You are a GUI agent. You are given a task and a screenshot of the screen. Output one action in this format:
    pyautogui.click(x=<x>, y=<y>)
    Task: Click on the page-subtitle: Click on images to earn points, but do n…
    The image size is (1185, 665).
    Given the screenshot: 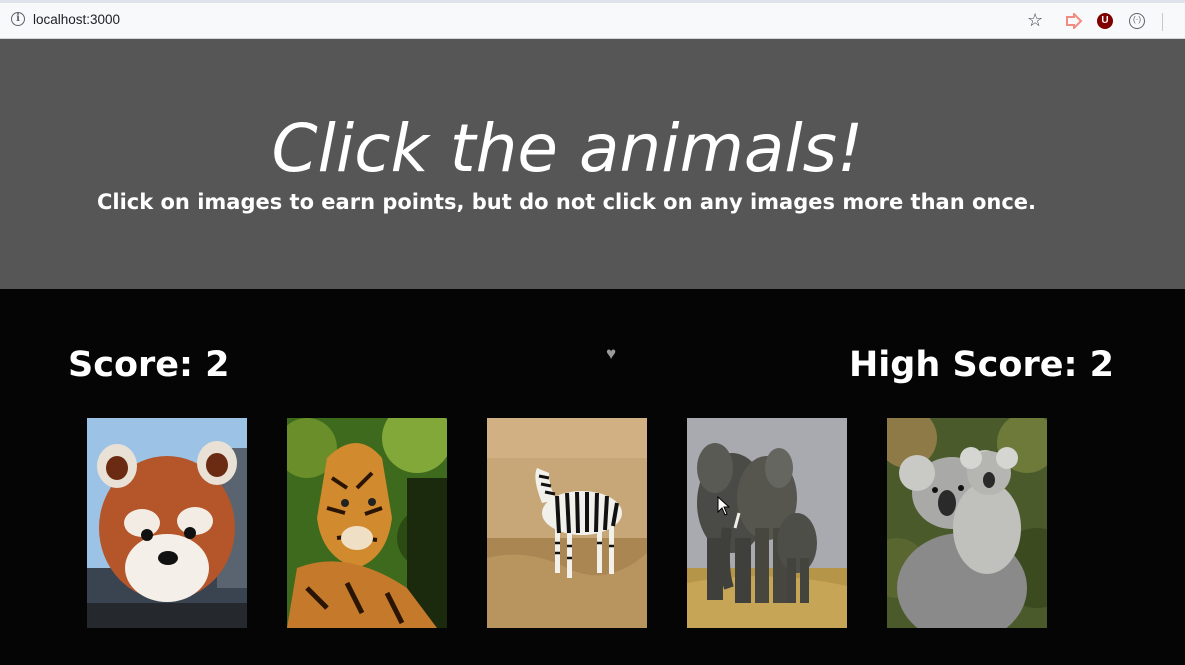 What is the action you would take?
    pyautogui.click(x=566, y=202)
    